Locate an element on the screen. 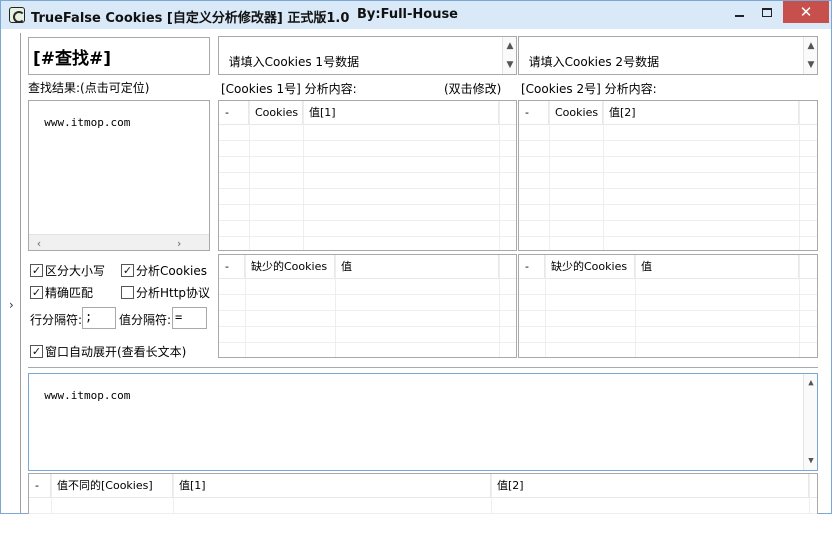 The width and height of the screenshot is (832, 534). cookies1-missing-grid: - 缺少的Cookies 值 is located at coordinates (367, 306).